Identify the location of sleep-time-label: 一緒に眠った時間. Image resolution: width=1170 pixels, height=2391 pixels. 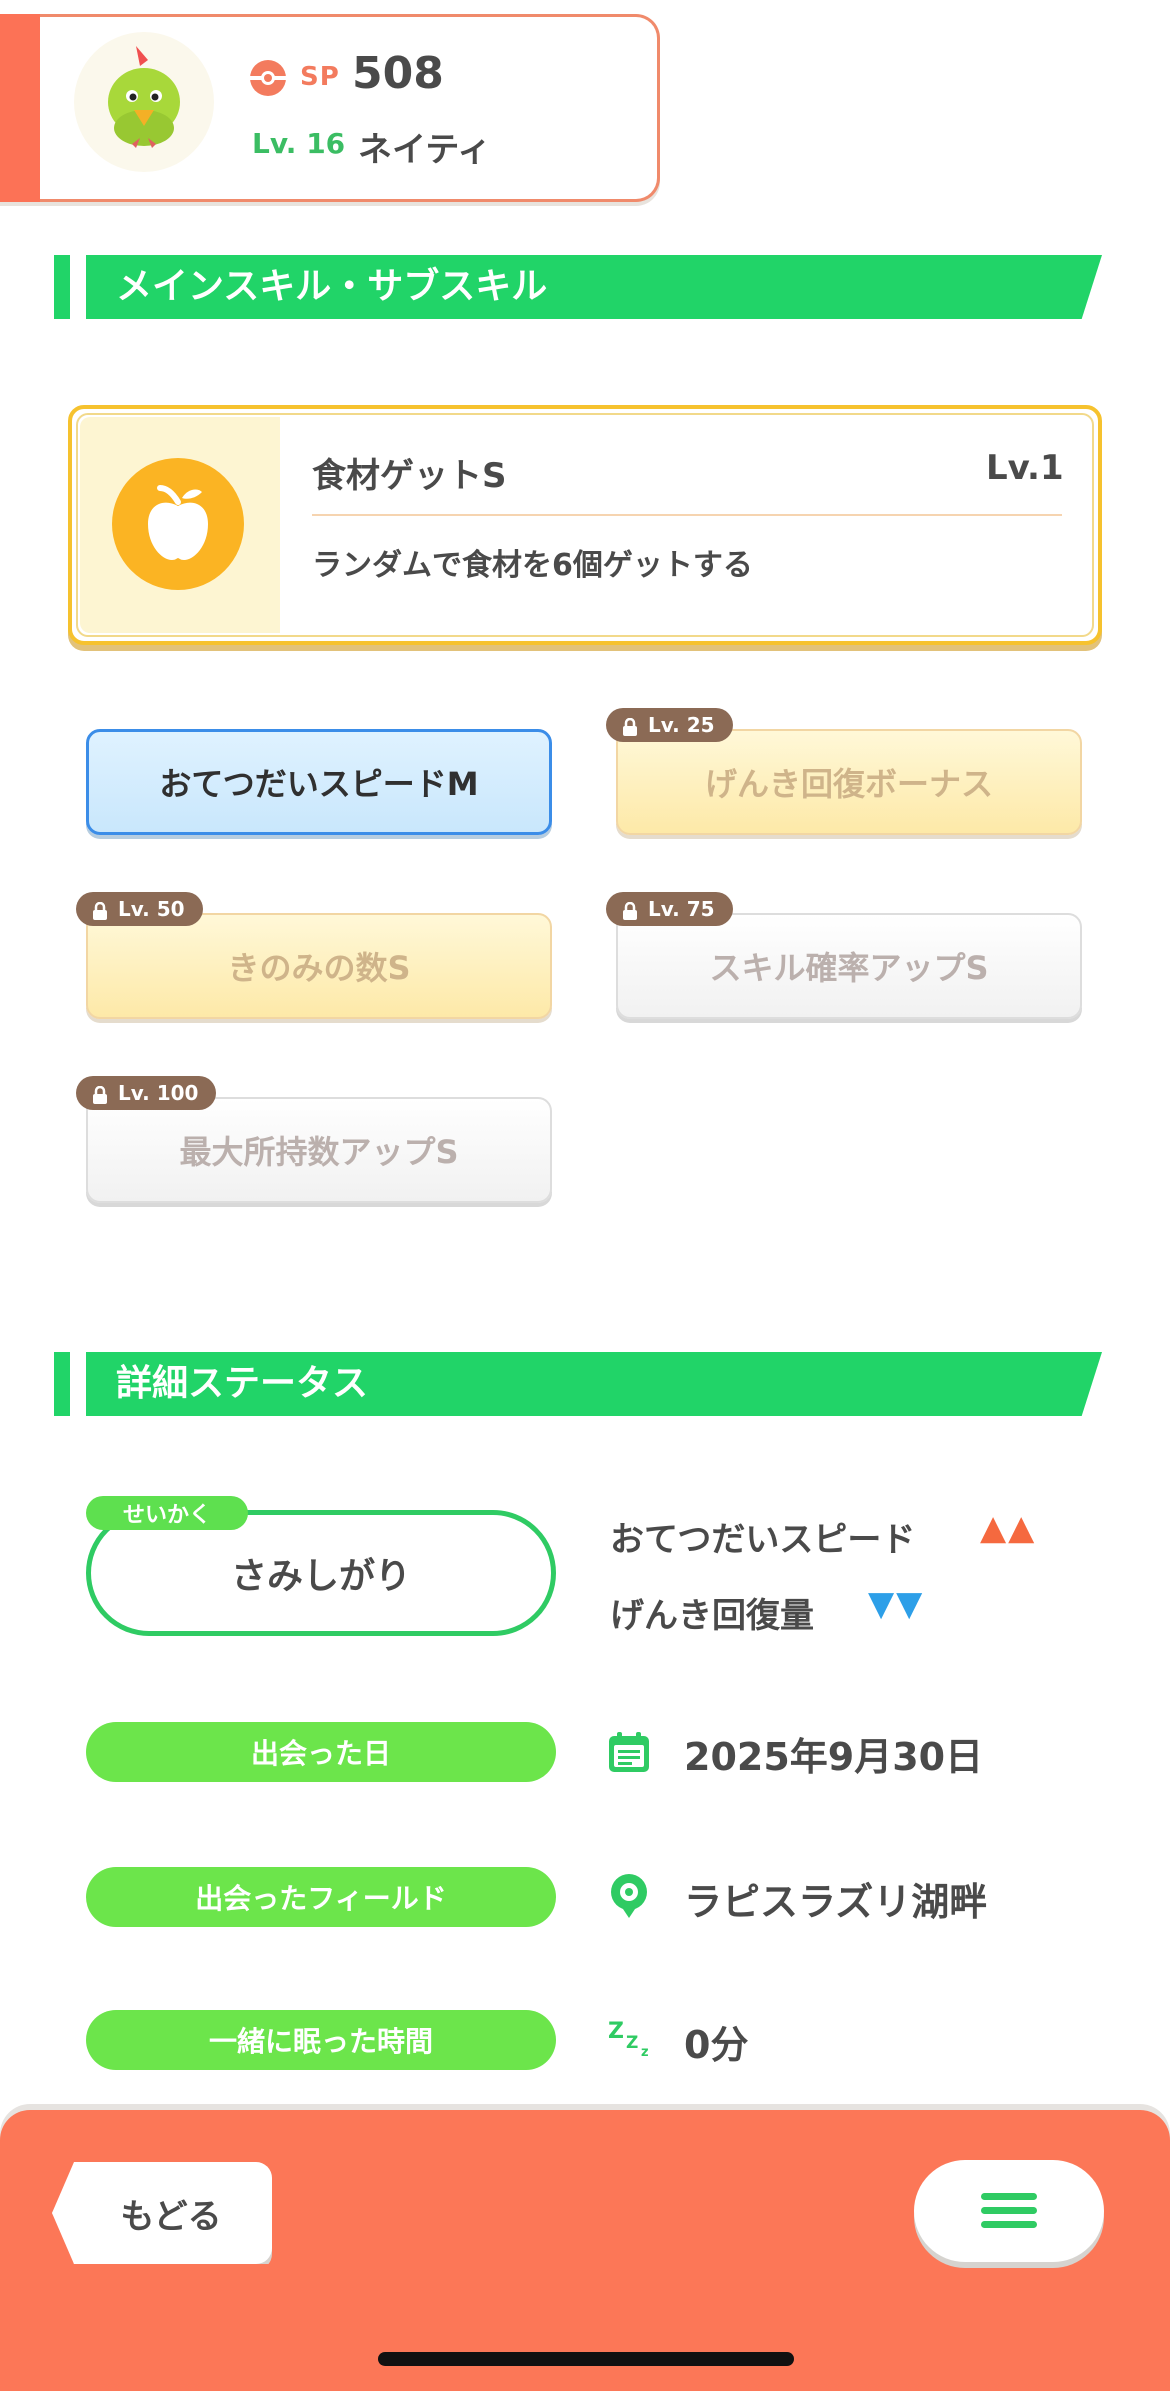
(321, 2040).